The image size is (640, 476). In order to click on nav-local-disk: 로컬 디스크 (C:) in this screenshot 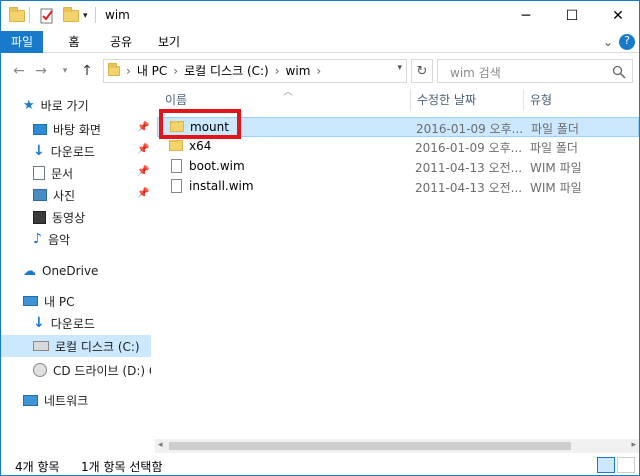, I will do `click(76, 346)`.